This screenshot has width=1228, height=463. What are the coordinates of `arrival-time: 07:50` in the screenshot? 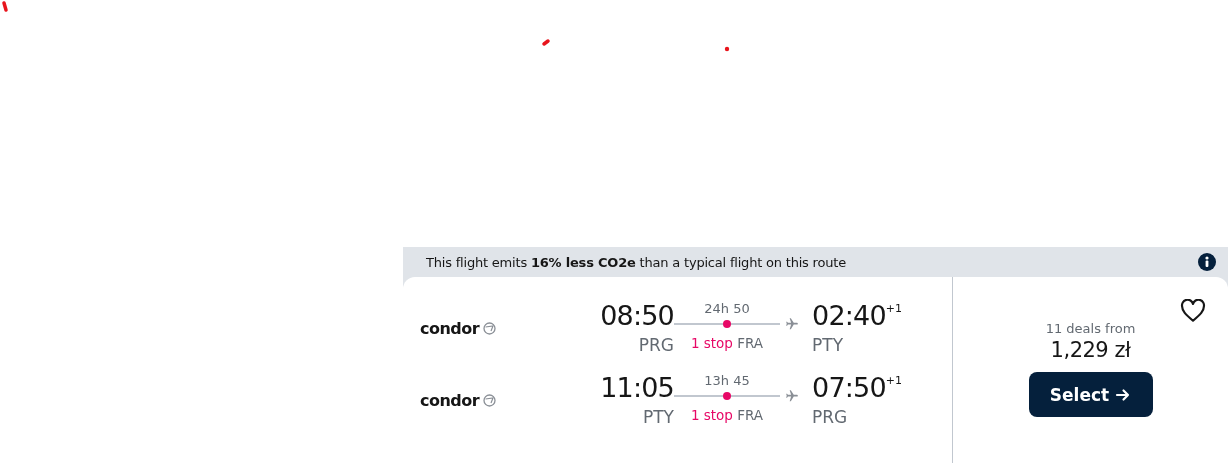 It's located at (849, 388).